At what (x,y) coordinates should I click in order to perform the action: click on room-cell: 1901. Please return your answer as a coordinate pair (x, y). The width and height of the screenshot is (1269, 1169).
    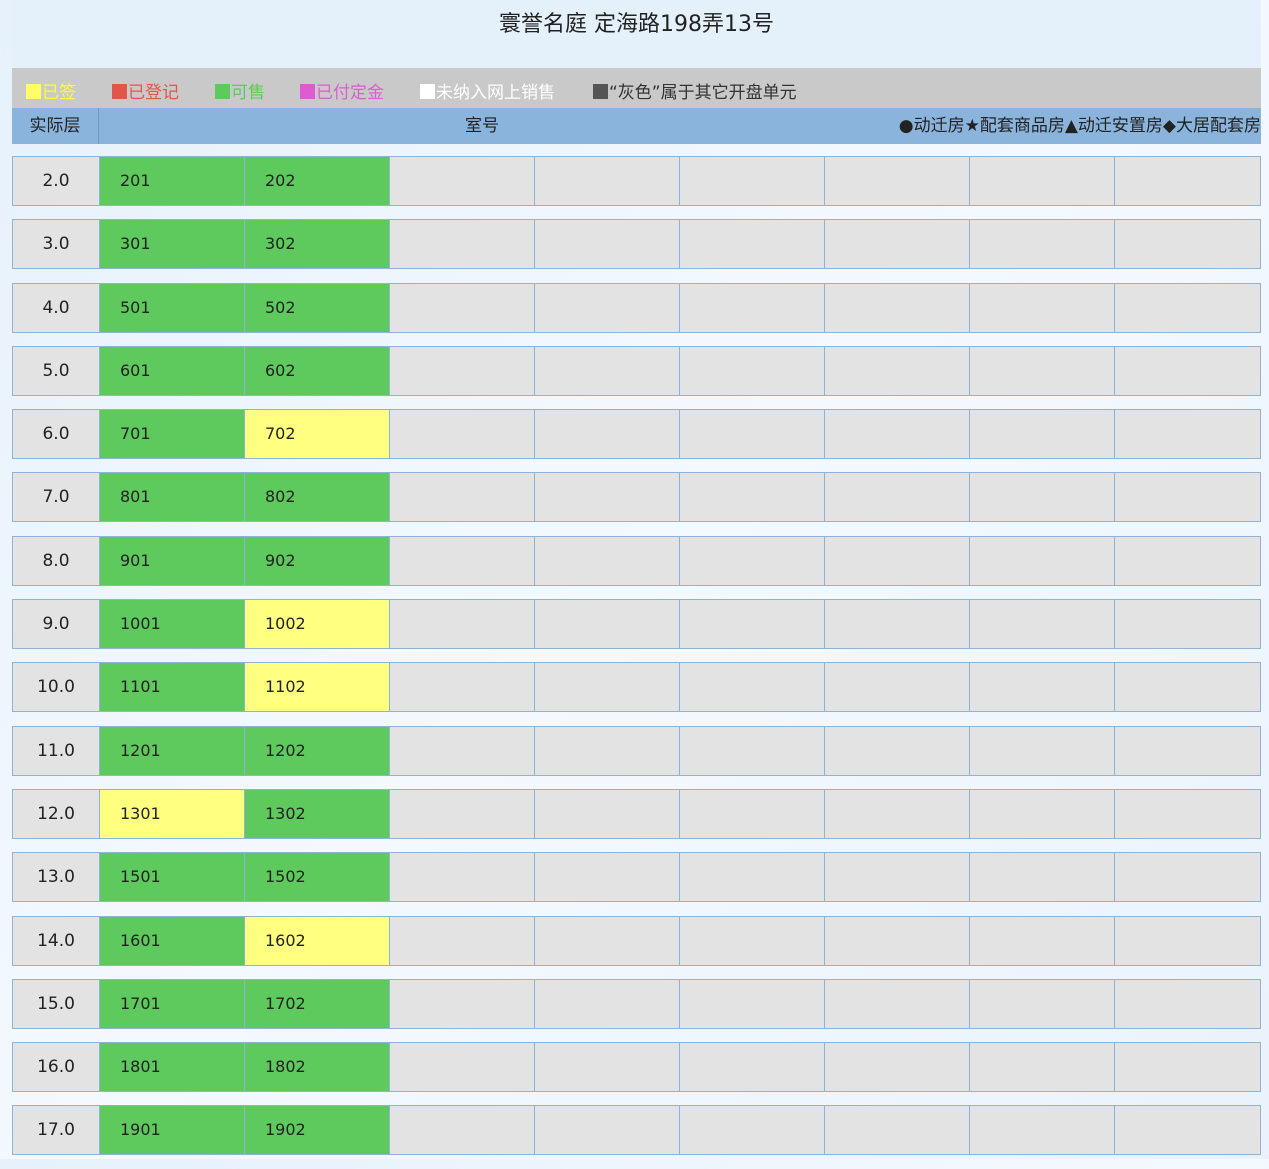
    Looking at the image, I should click on (172, 1130).